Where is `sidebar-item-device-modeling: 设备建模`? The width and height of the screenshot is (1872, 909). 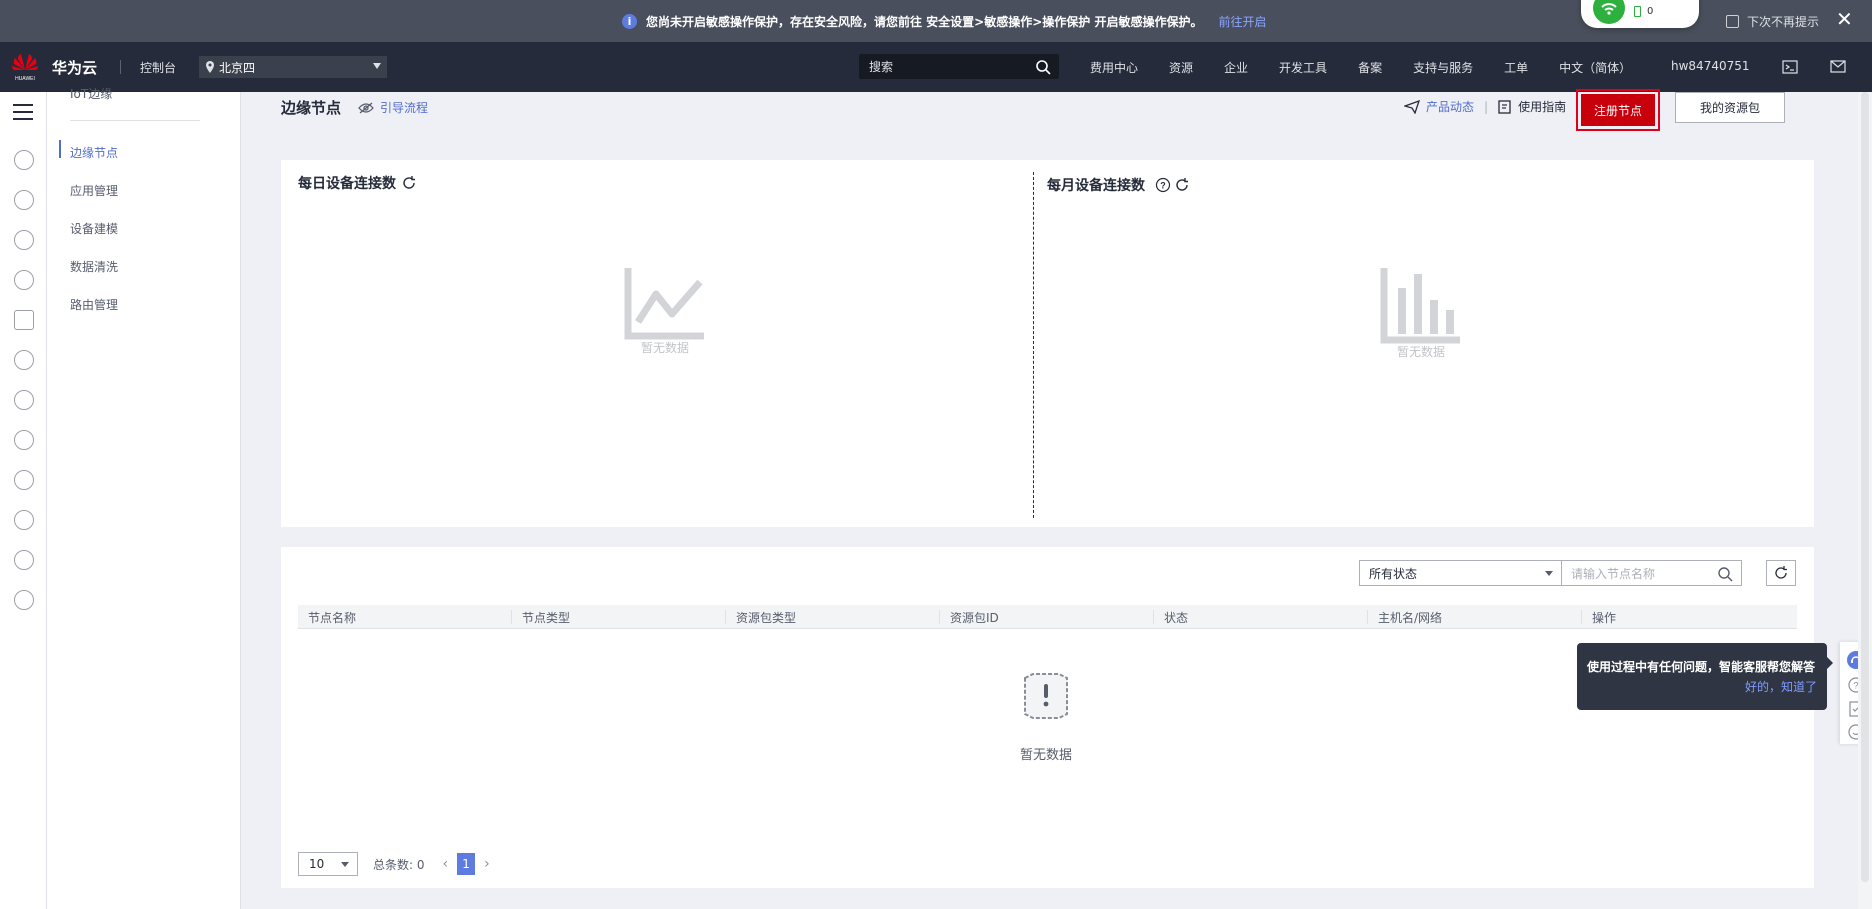 sidebar-item-device-modeling: 设备建模 is located at coordinates (94, 228).